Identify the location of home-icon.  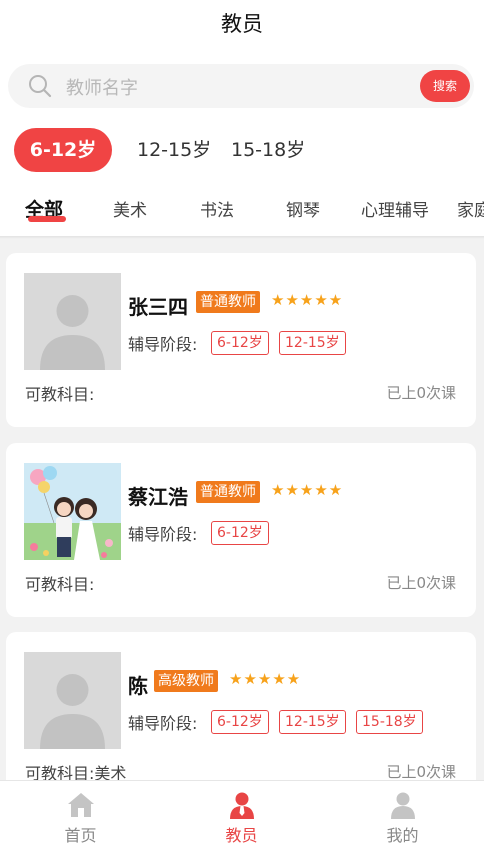
(81, 805).